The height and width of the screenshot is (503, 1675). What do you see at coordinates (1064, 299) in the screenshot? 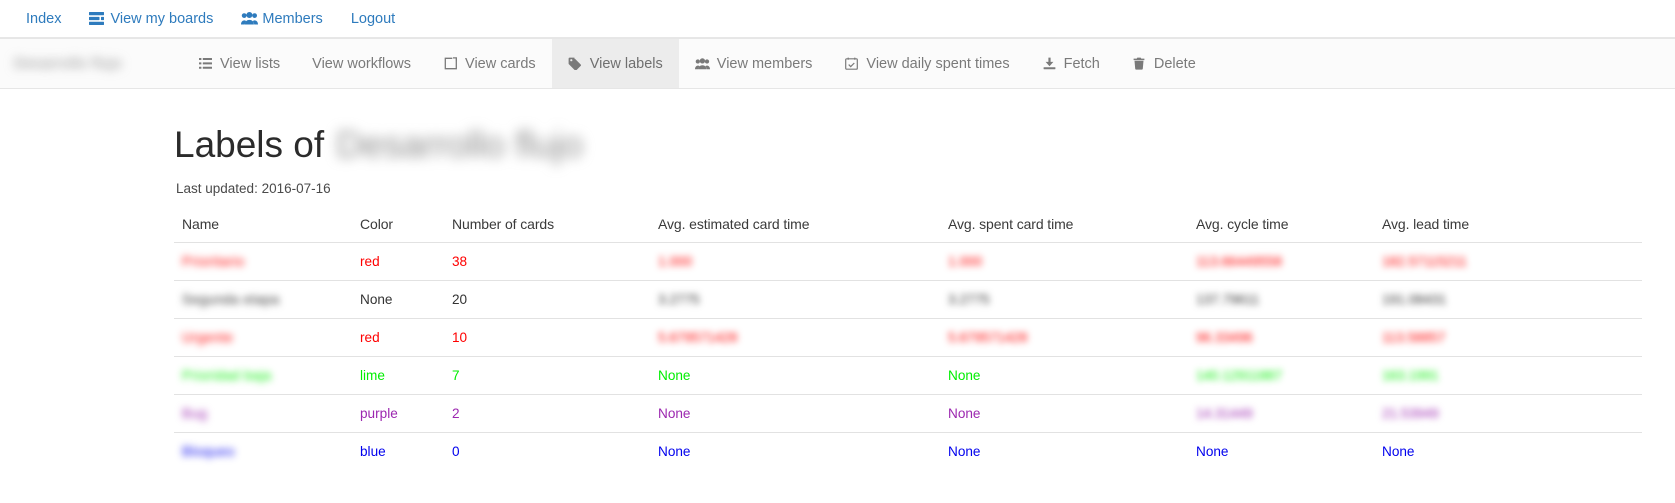
I see `cell-avg-spent-card-time: 3.2775` at bounding box center [1064, 299].